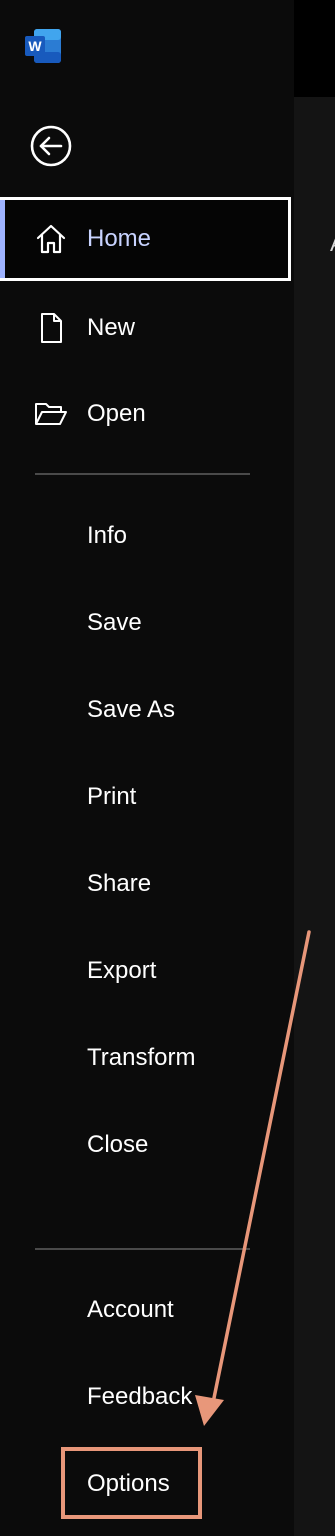 This screenshot has height=1536, width=335. What do you see at coordinates (314, 816) in the screenshot?
I see `main-content-area` at bounding box center [314, 816].